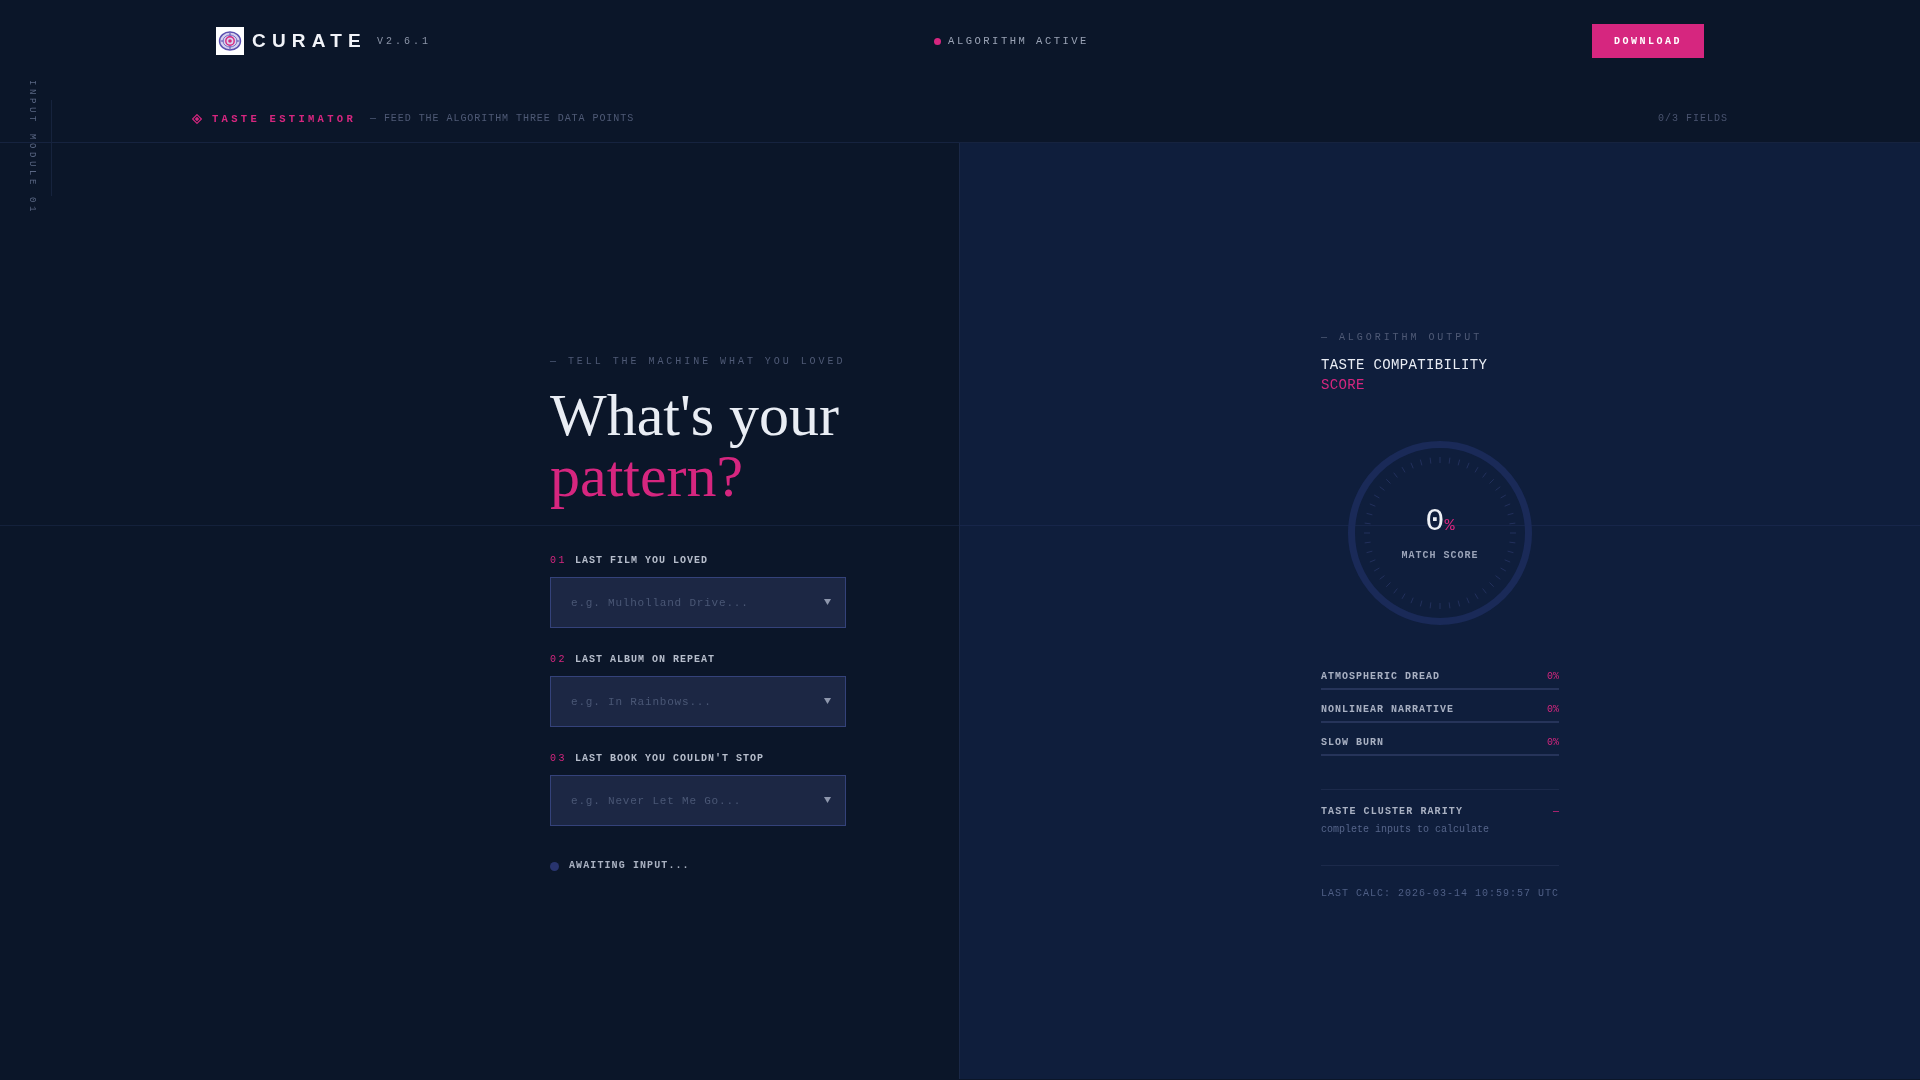 Image resolution: width=1920 pixels, height=1080 pixels. I want to click on logo-icon, so click(230, 41).